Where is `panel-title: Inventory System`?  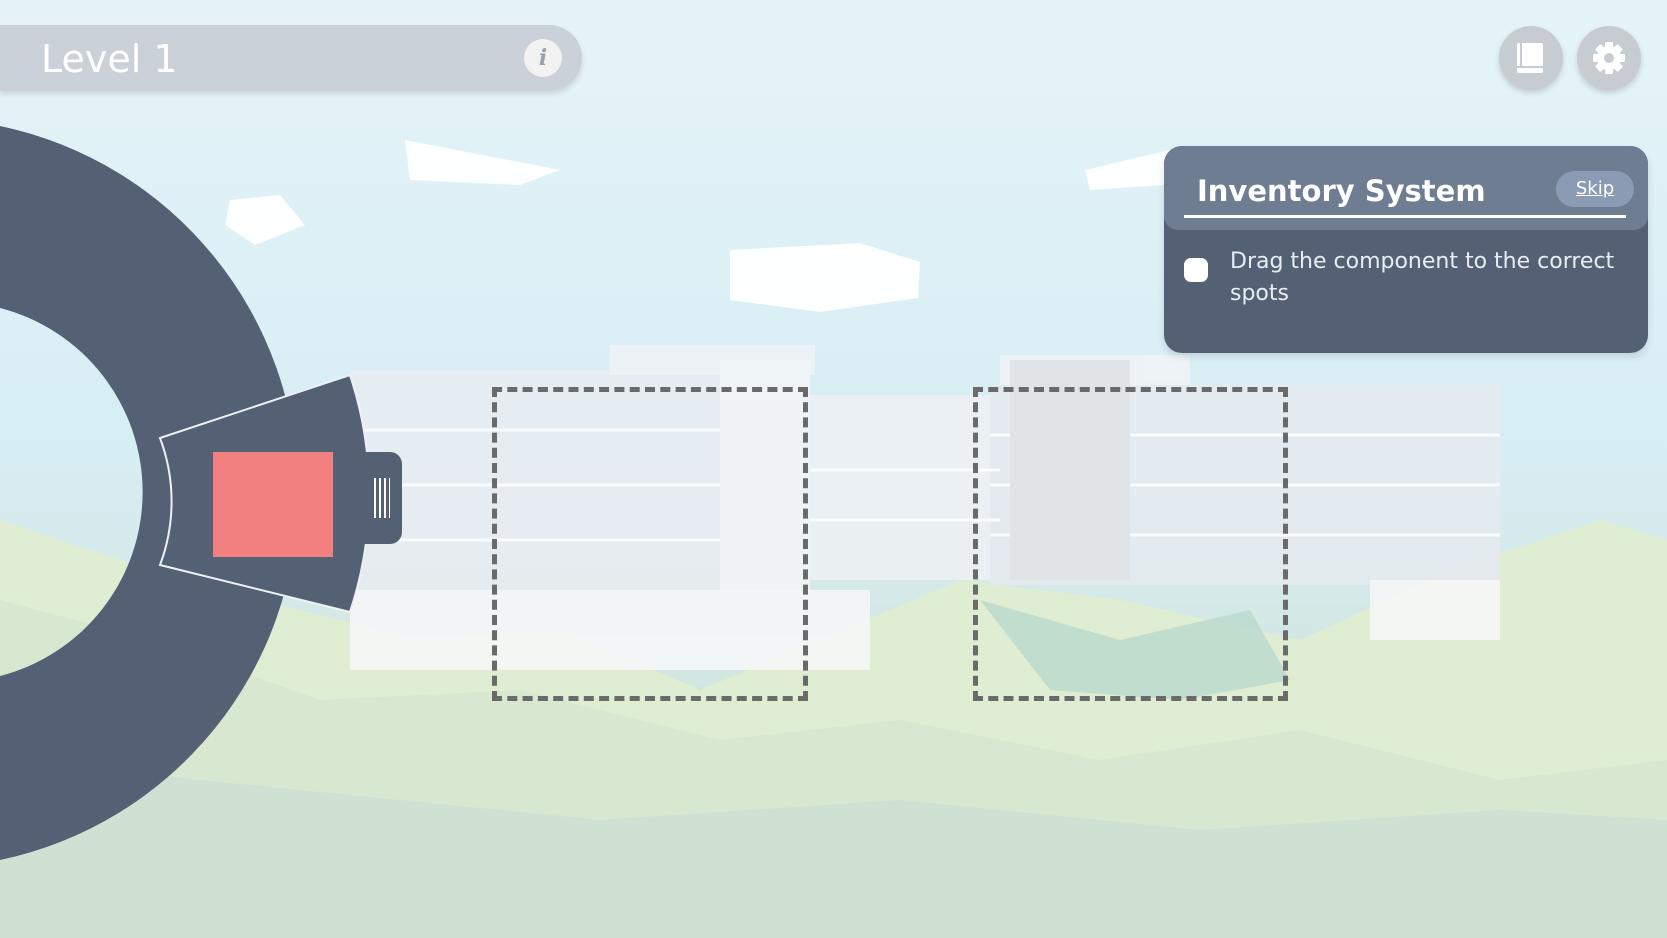
panel-title: Inventory System is located at coordinates (1341, 191).